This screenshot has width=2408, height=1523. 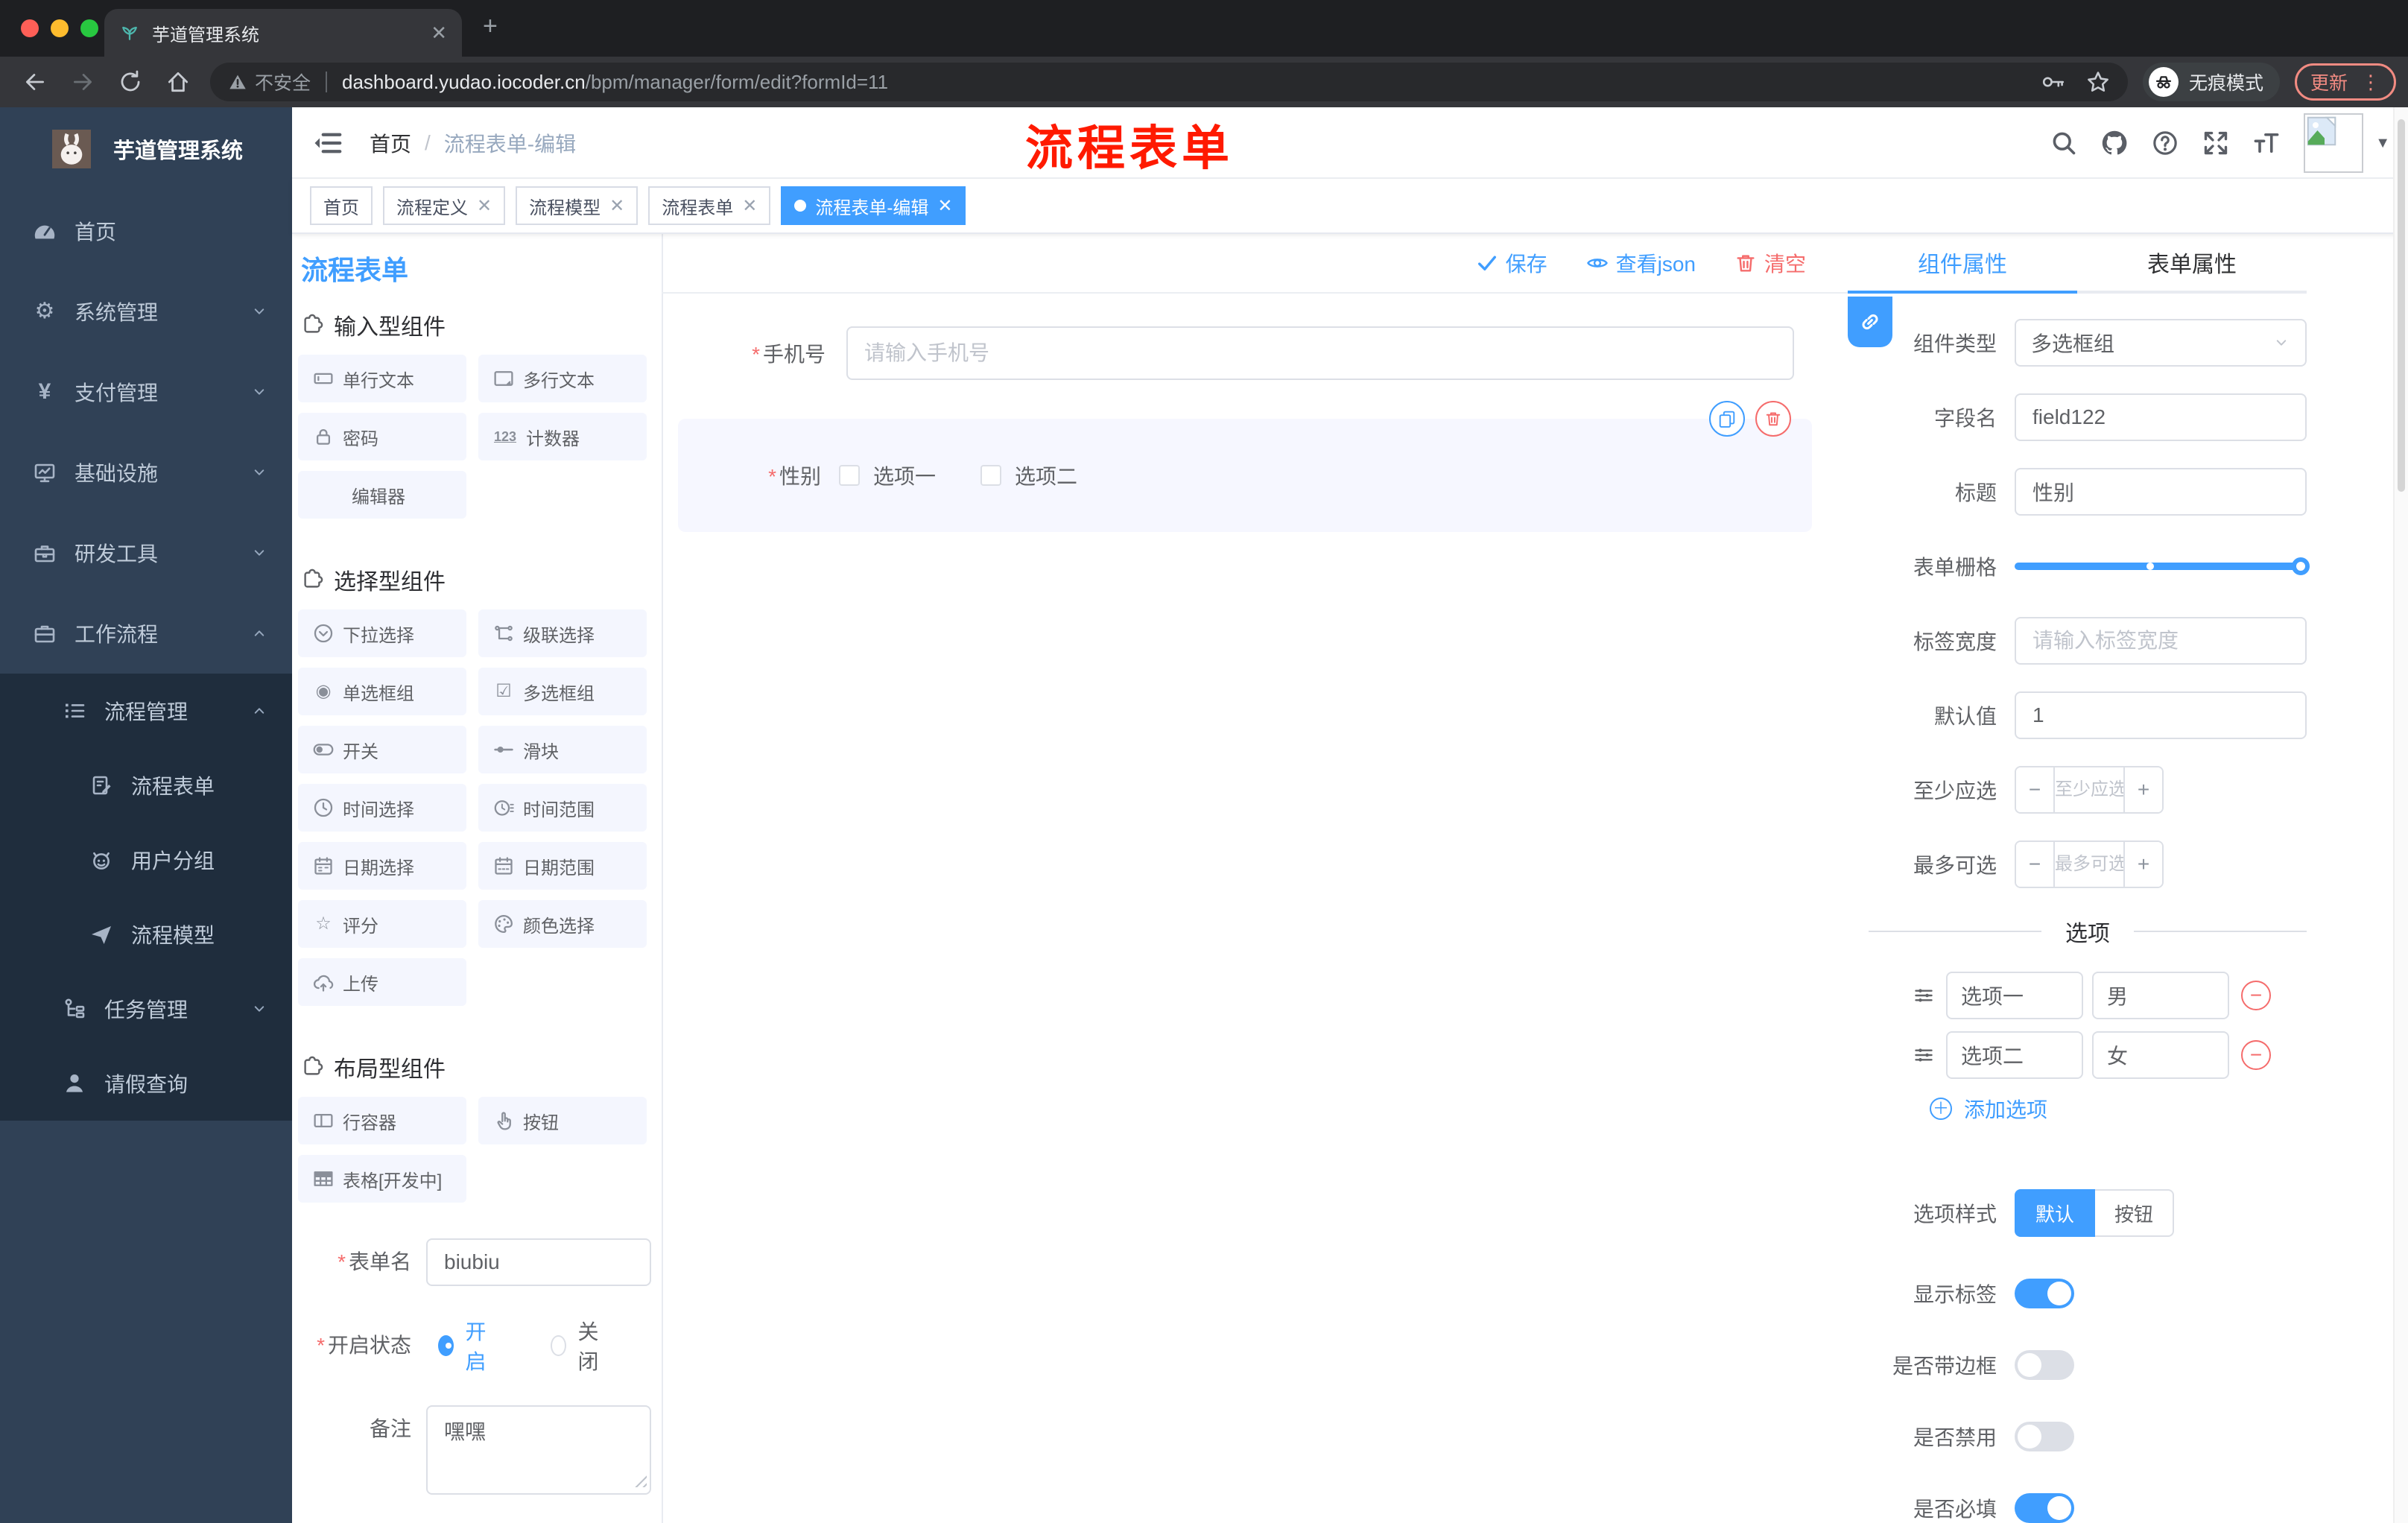 I want to click on palette-item-time-range: 时间范围, so click(x=562, y=808).